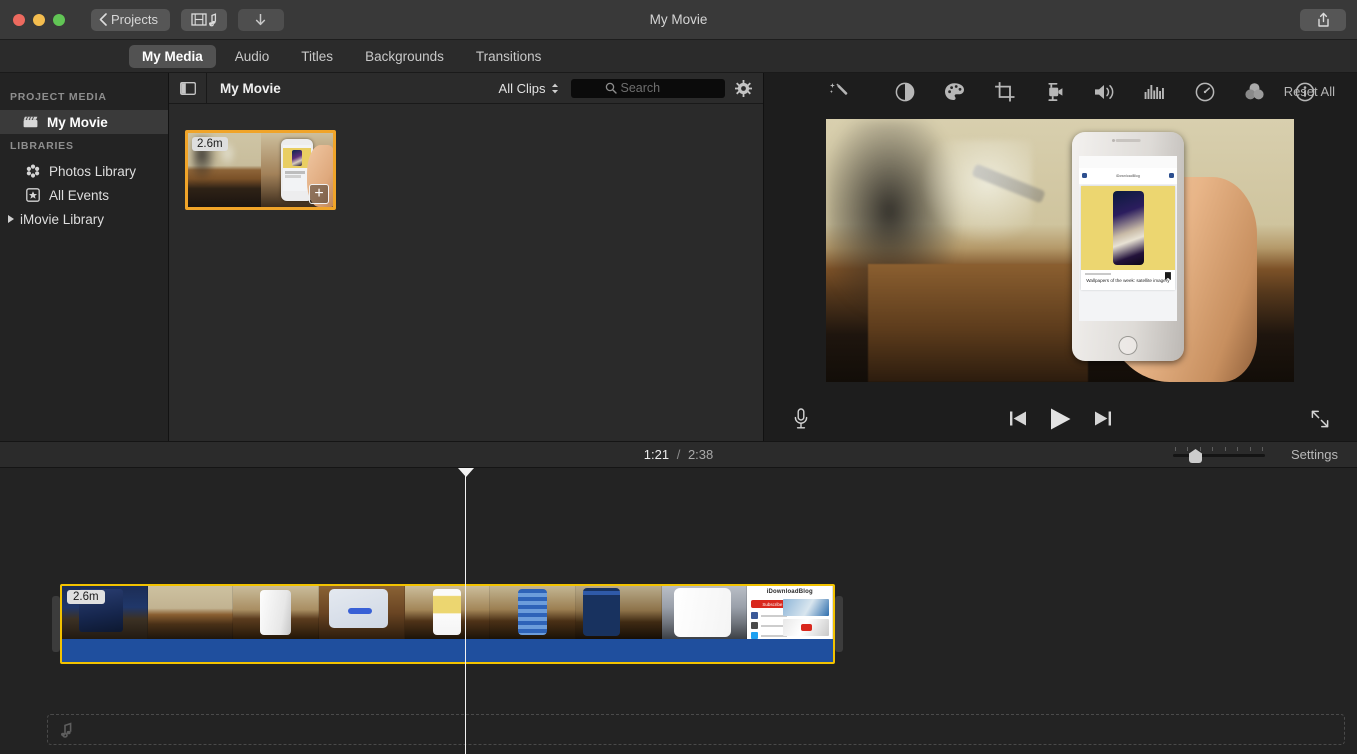 Image resolution: width=1357 pixels, height=754 pixels. What do you see at coordinates (744, 88) in the screenshot?
I see `browser-settings-button` at bounding box center [744, 88].